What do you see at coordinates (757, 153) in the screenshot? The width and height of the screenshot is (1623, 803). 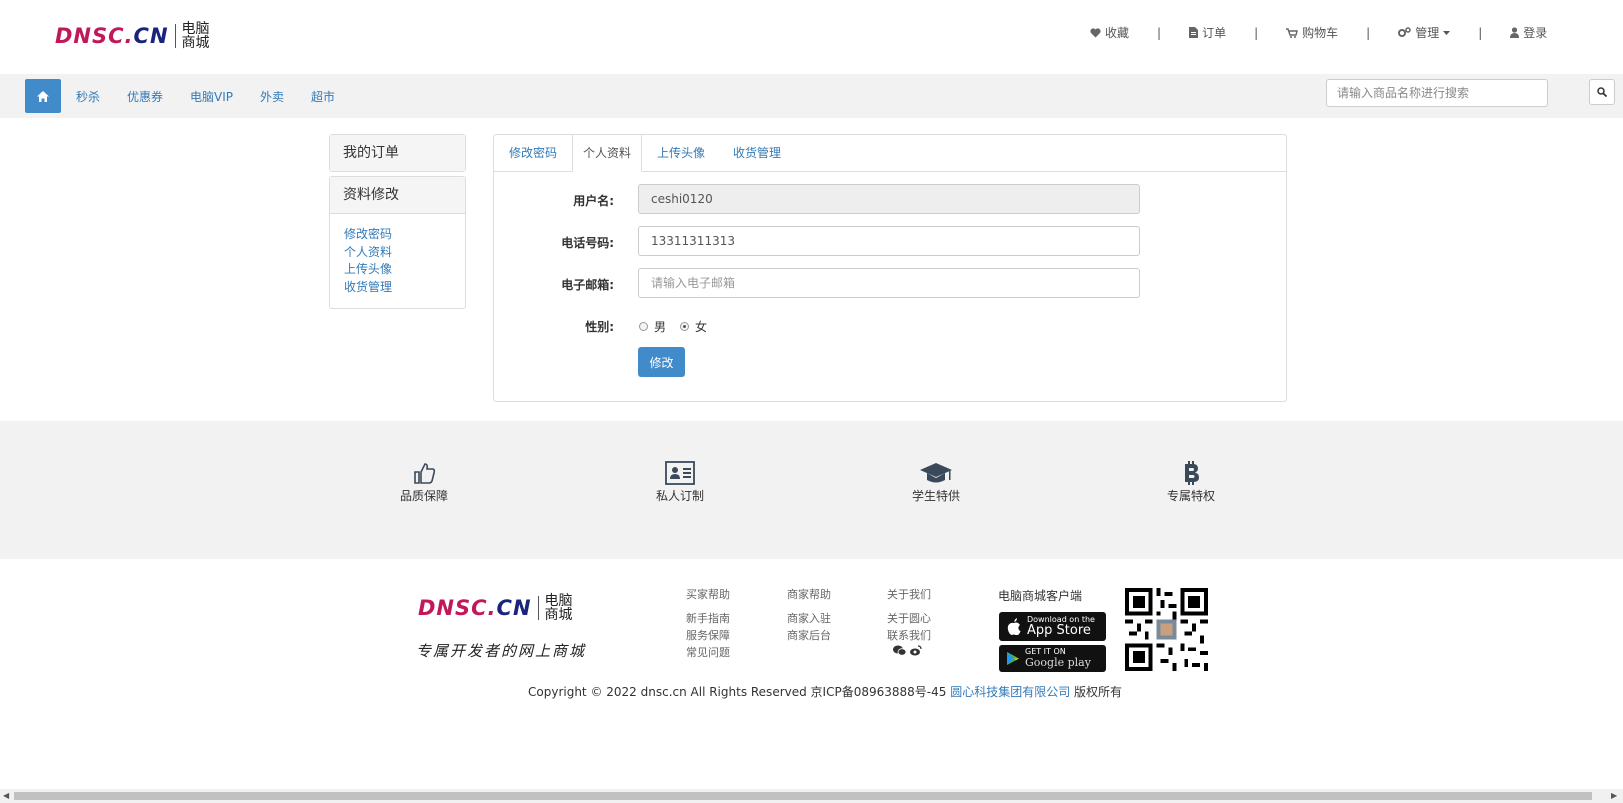 I see `tab-address-manage: 收货管理` at bounding box center [757, 153].